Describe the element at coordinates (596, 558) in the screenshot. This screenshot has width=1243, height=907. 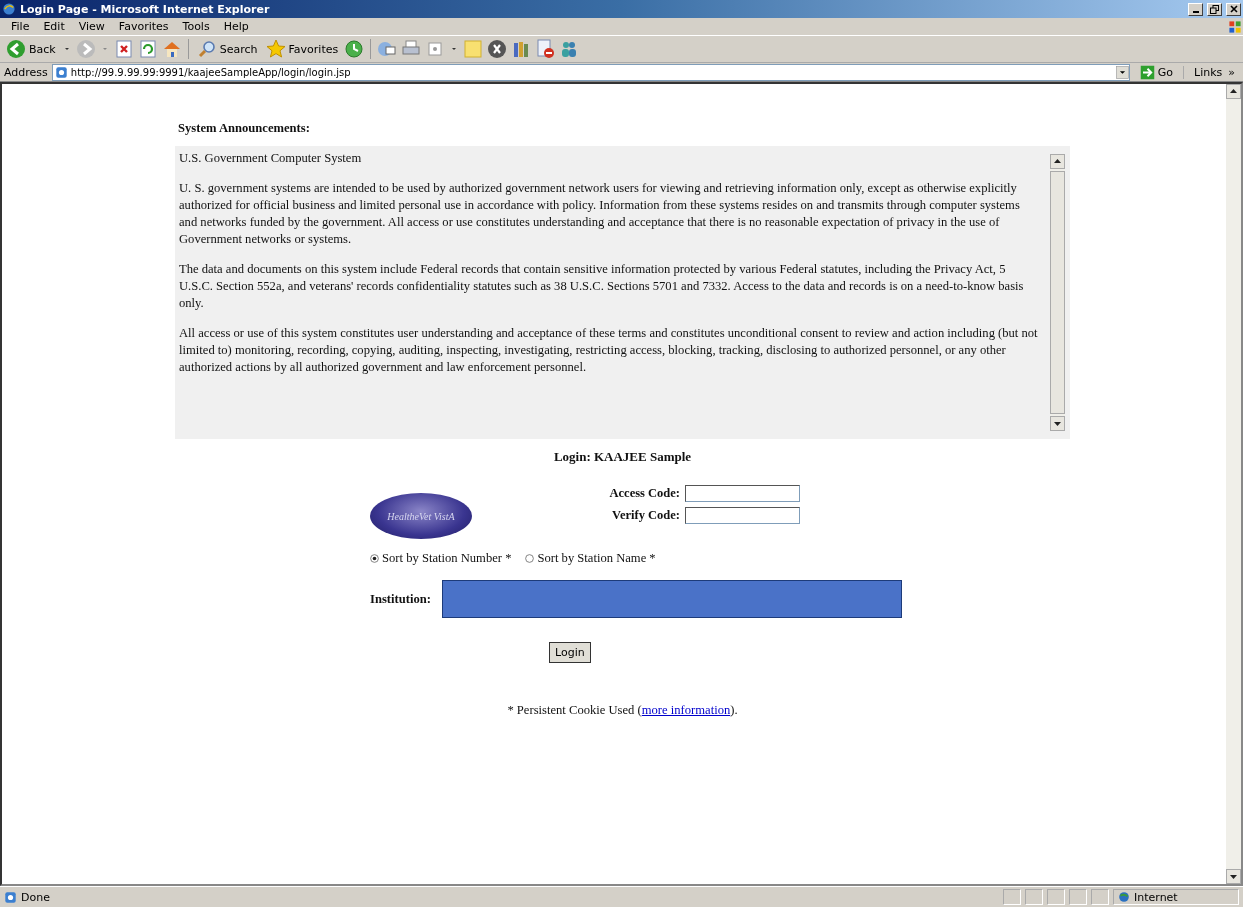
I see `radio-label: Sort by Station Name *` at that location.